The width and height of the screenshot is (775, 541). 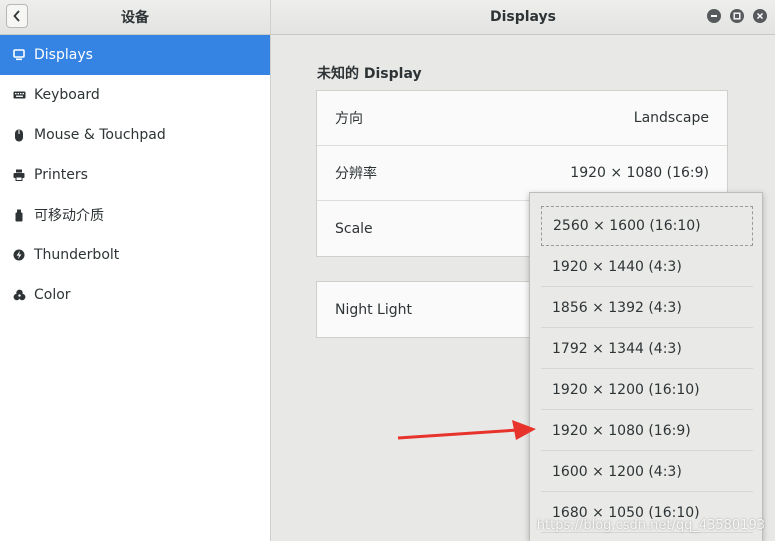 I want to click on sidebar-item-label: 可移动介质, so click(x=69, y=216).